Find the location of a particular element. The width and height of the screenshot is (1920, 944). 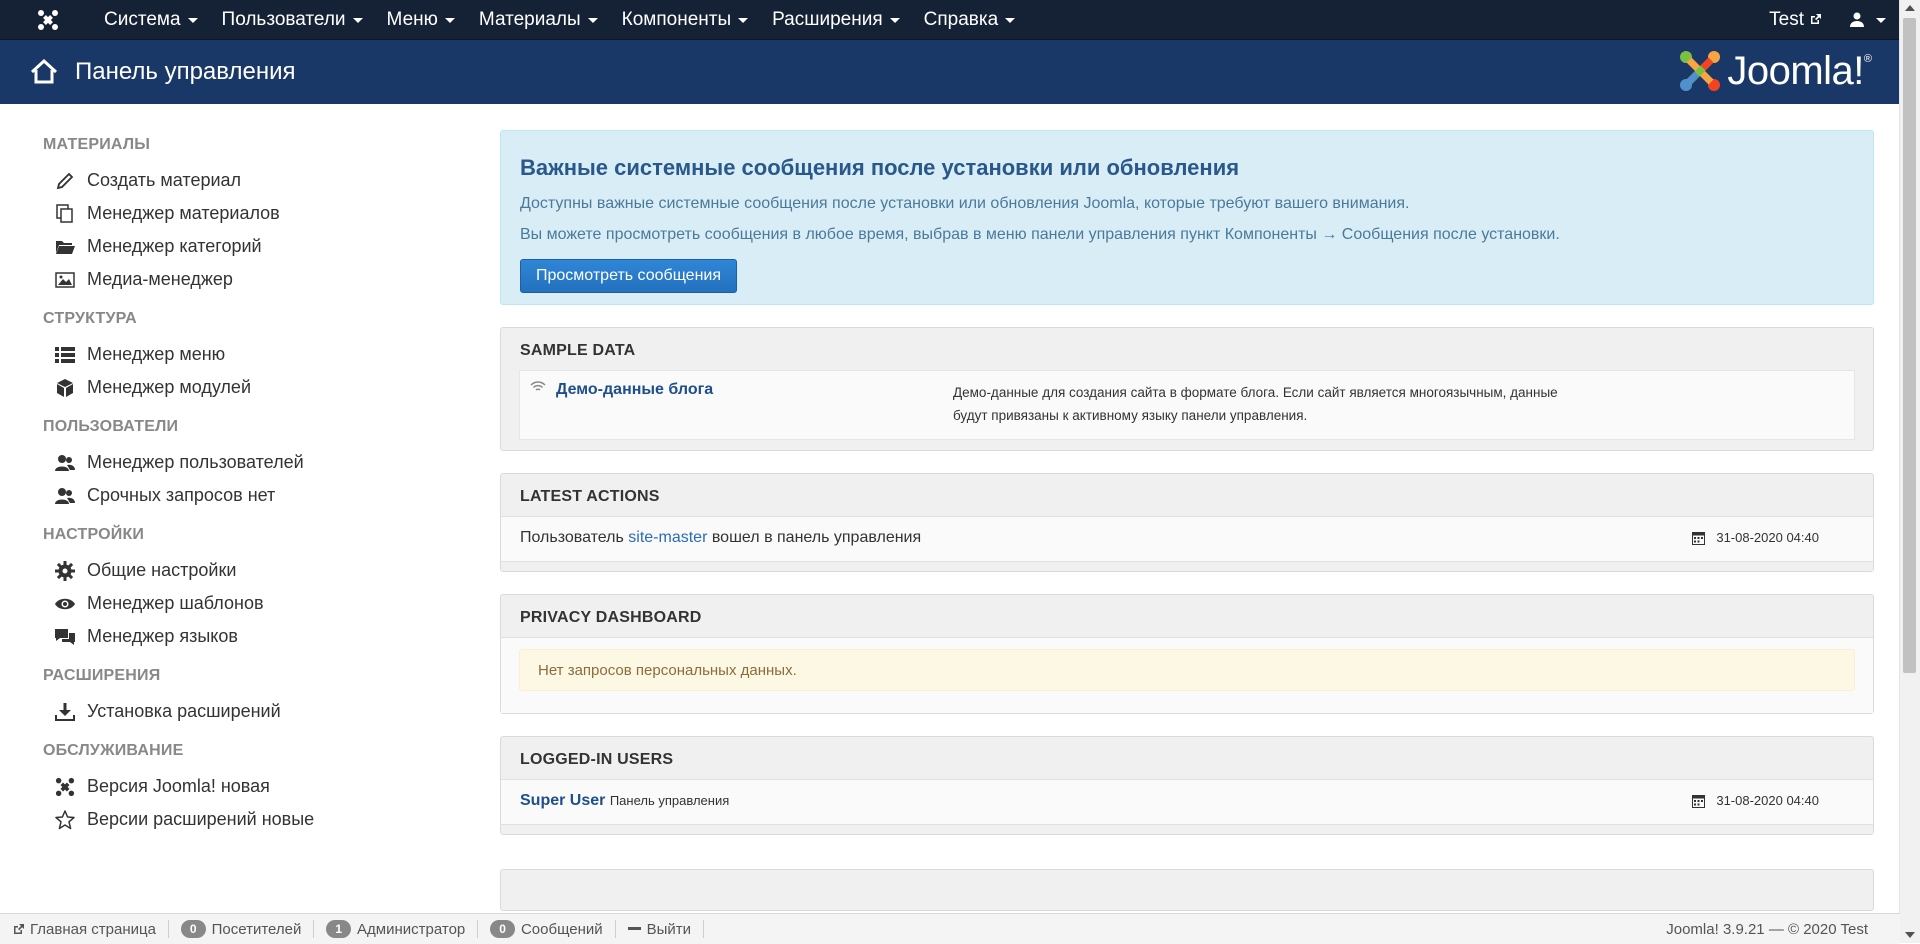

star-icon is located at coordinates (65, 820).